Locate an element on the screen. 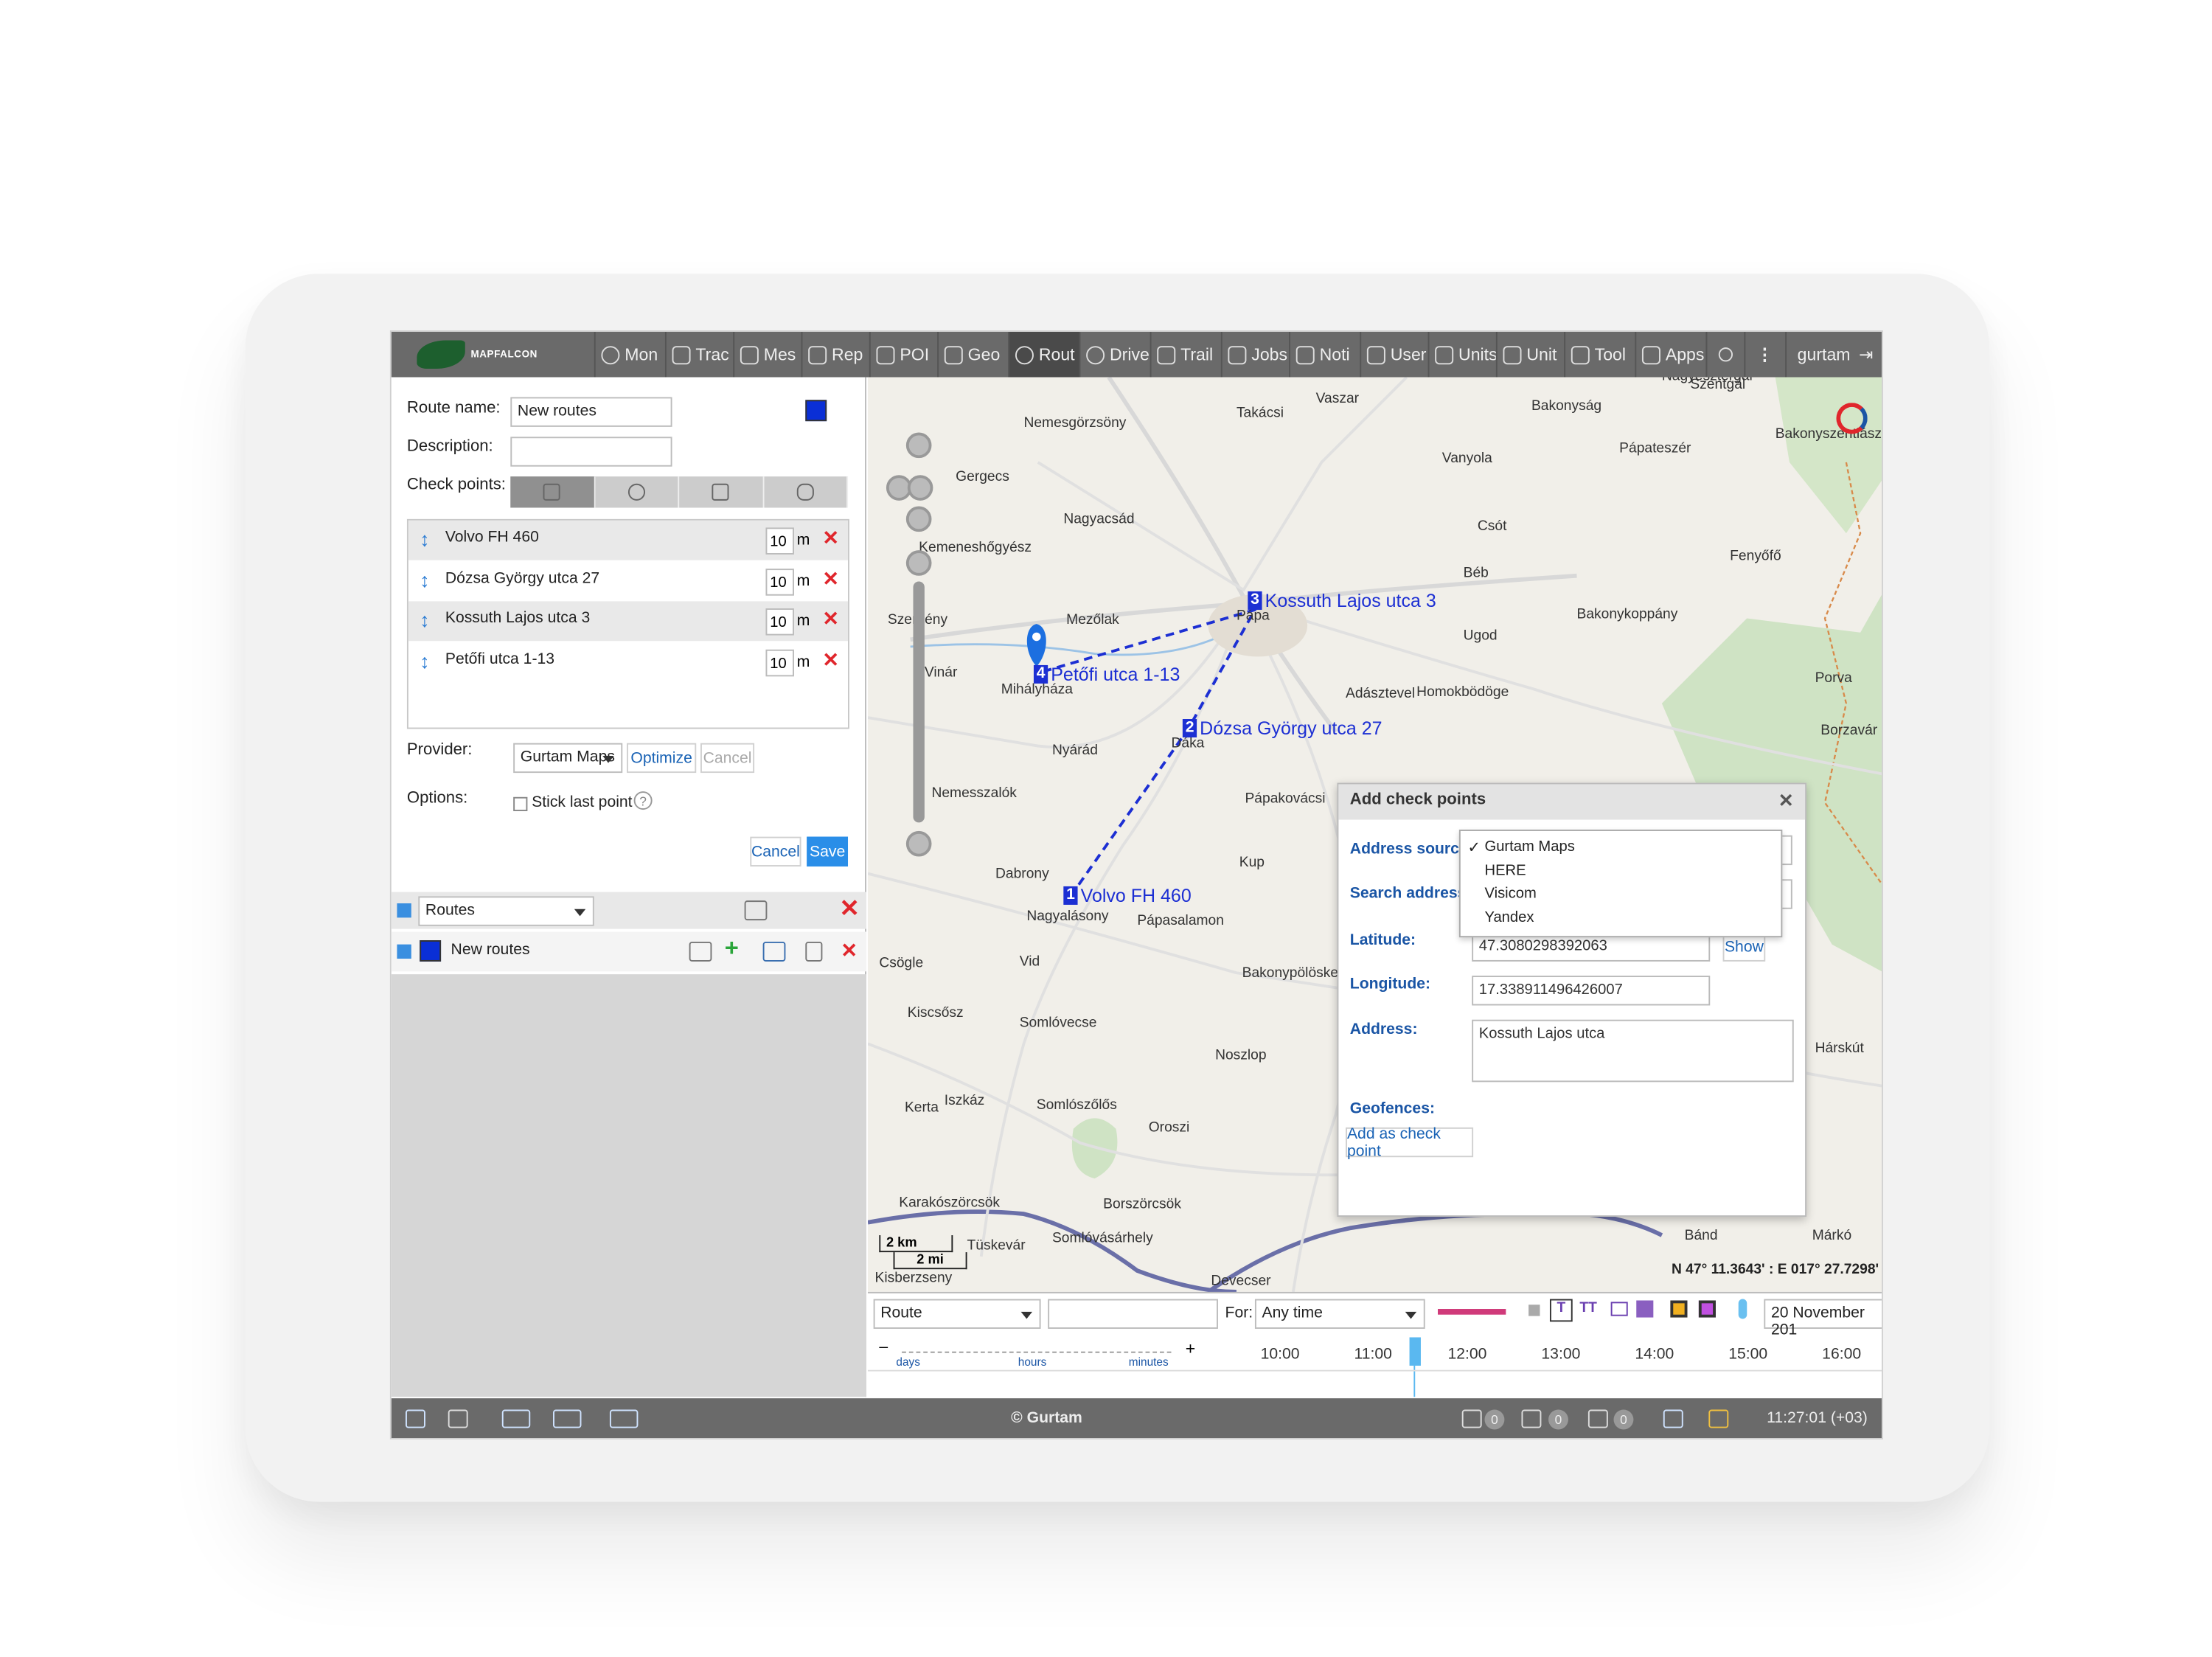 The image size is (2212, 1657). pan-down-button is located at coordinates (918, 519).